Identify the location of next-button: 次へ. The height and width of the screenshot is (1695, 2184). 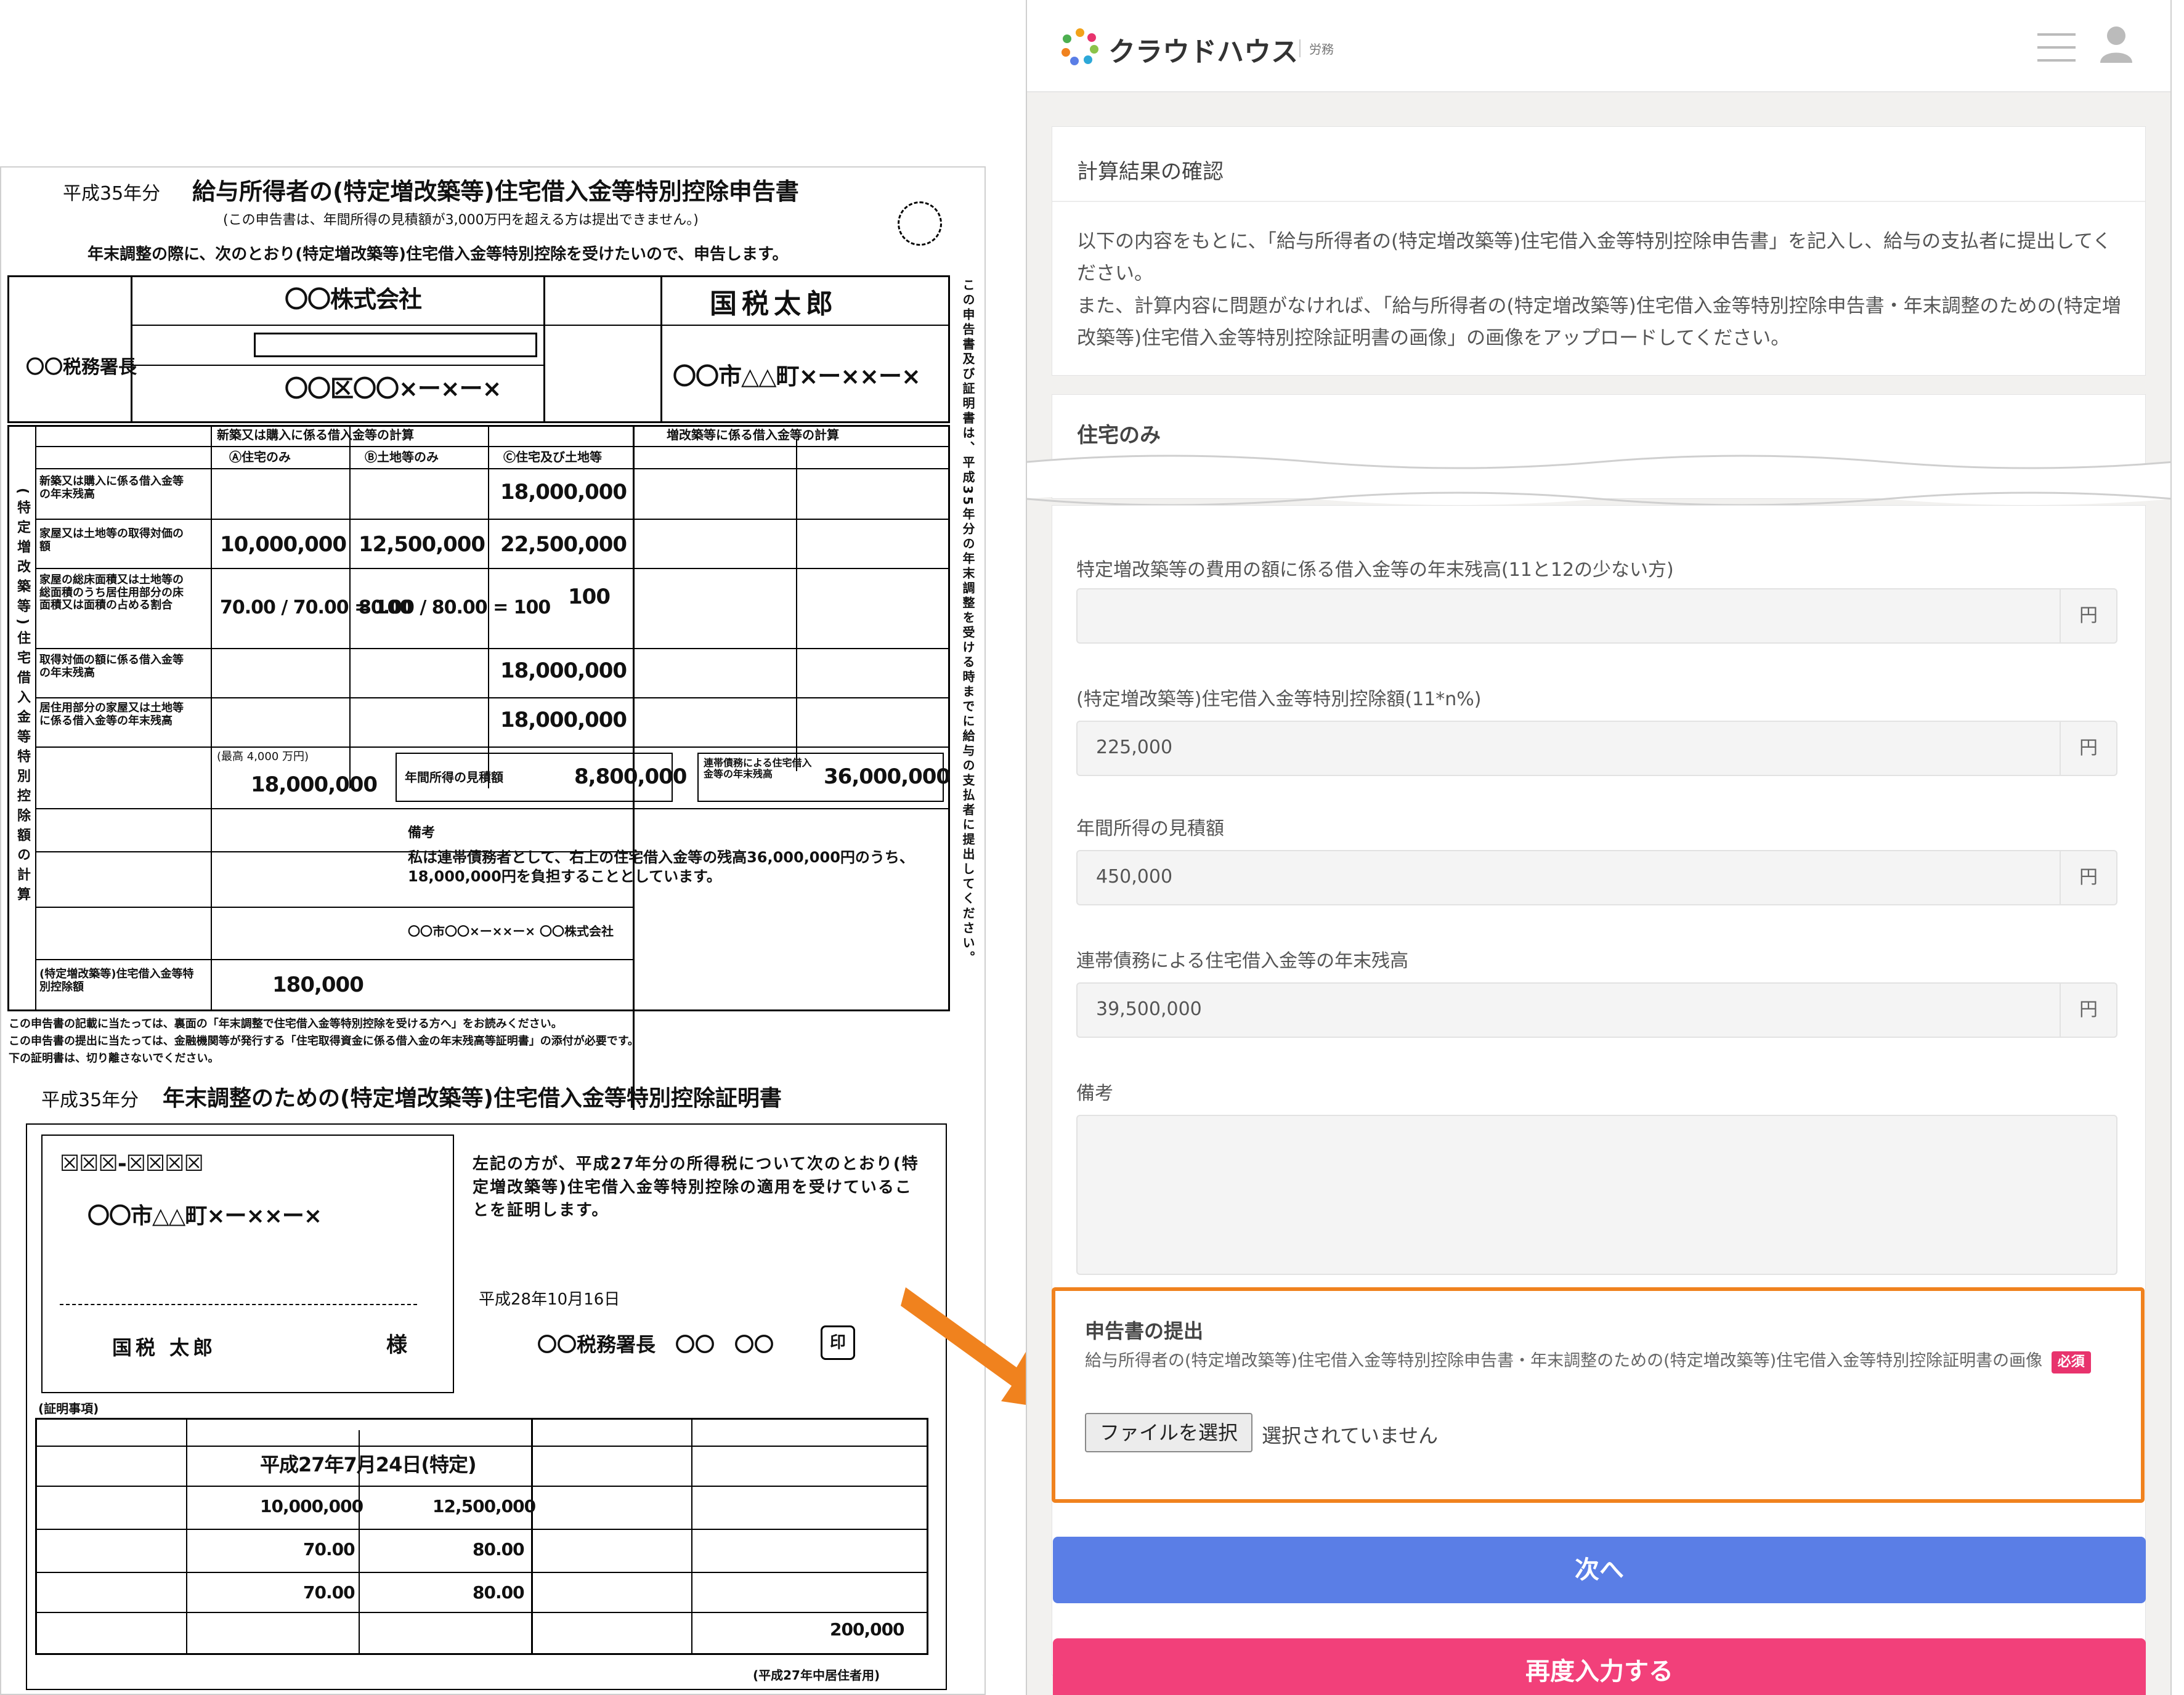
(1599, 1570).